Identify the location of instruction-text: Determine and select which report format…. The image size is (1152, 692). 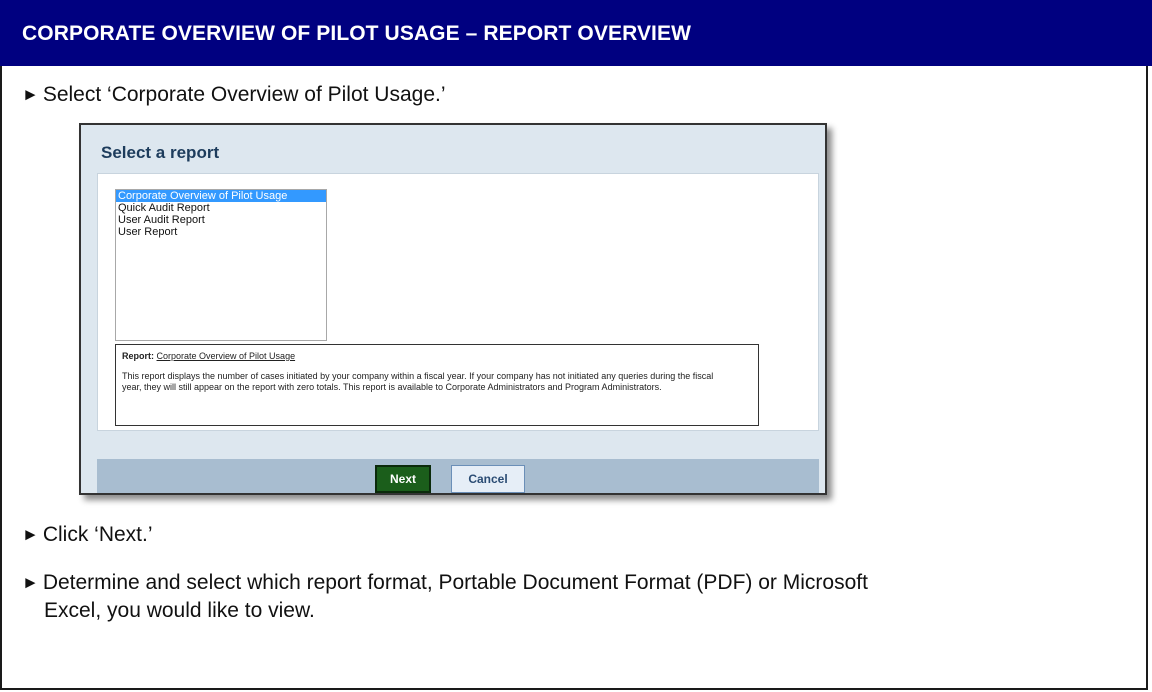
(455, 582).